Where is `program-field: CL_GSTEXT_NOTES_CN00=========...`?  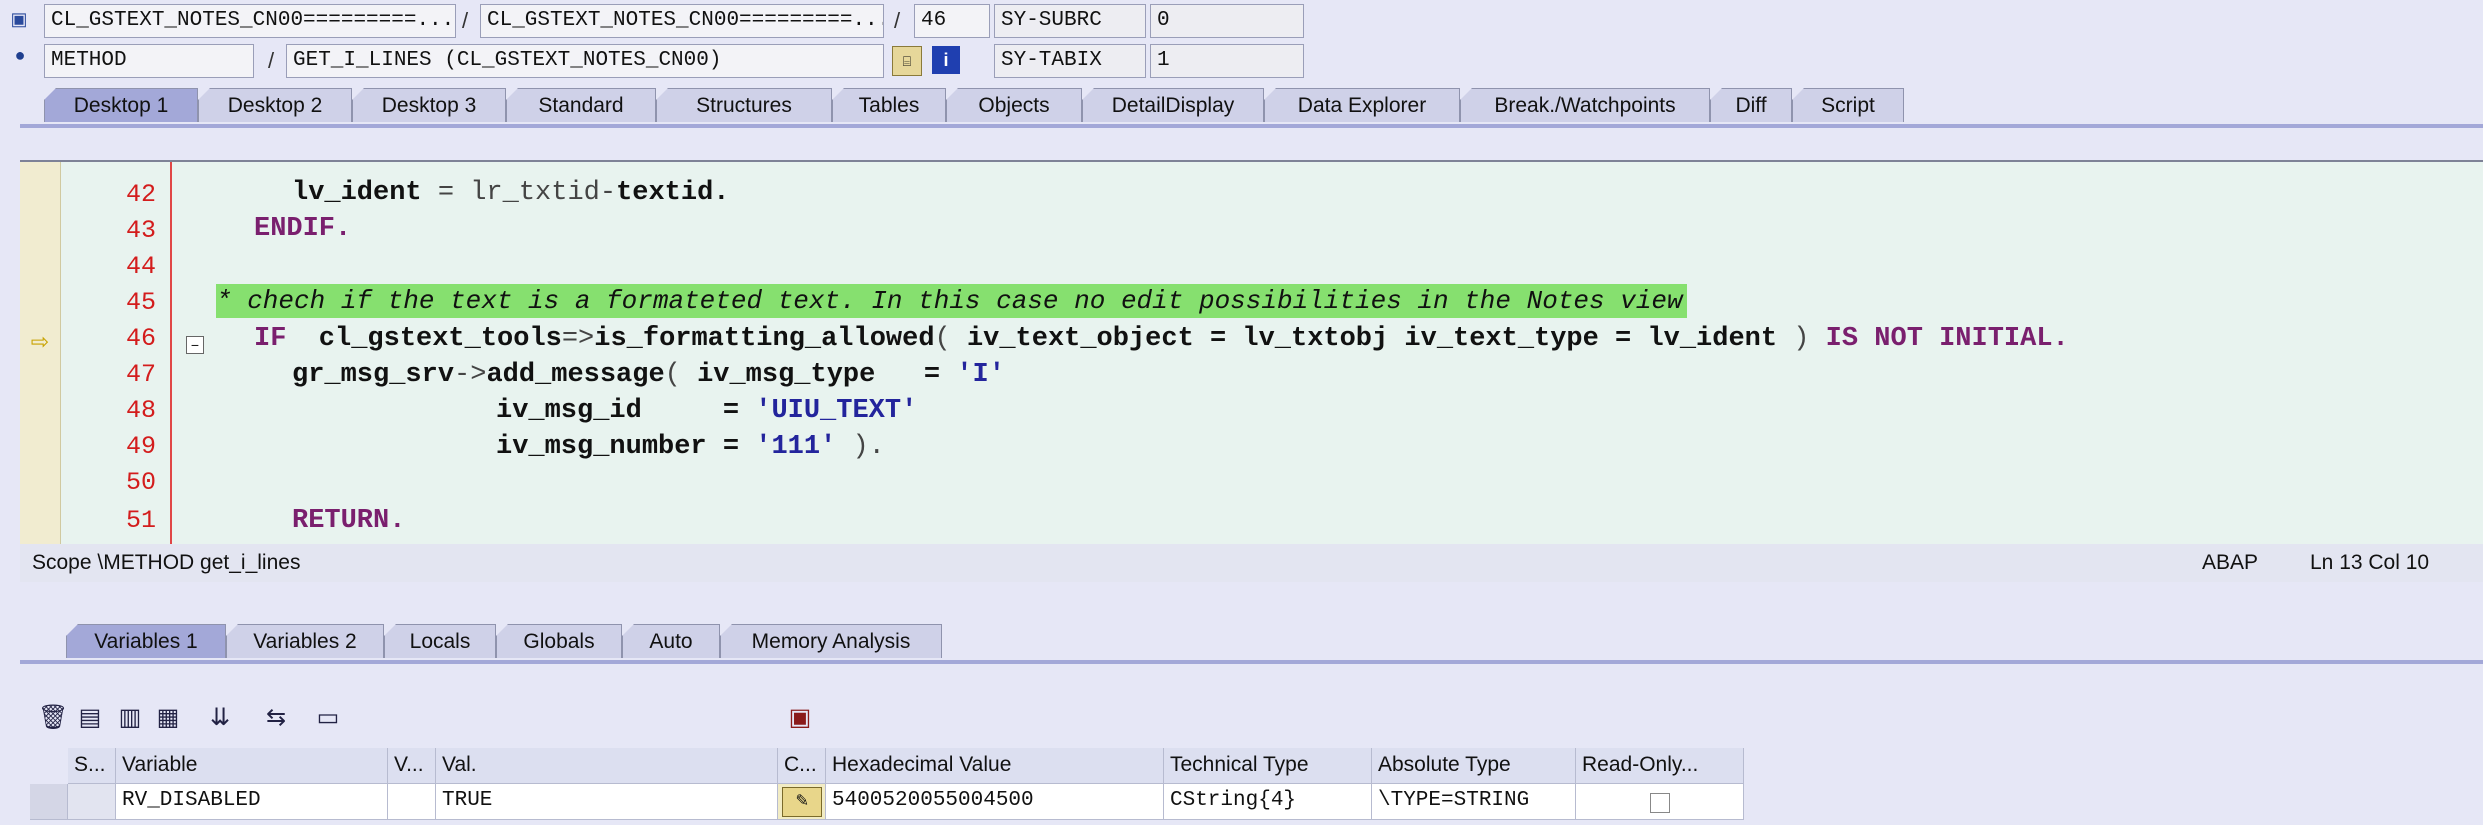
program-field: CL_GSTEXT_NOTES_CN00=========... is located at coordinates (250, 21).